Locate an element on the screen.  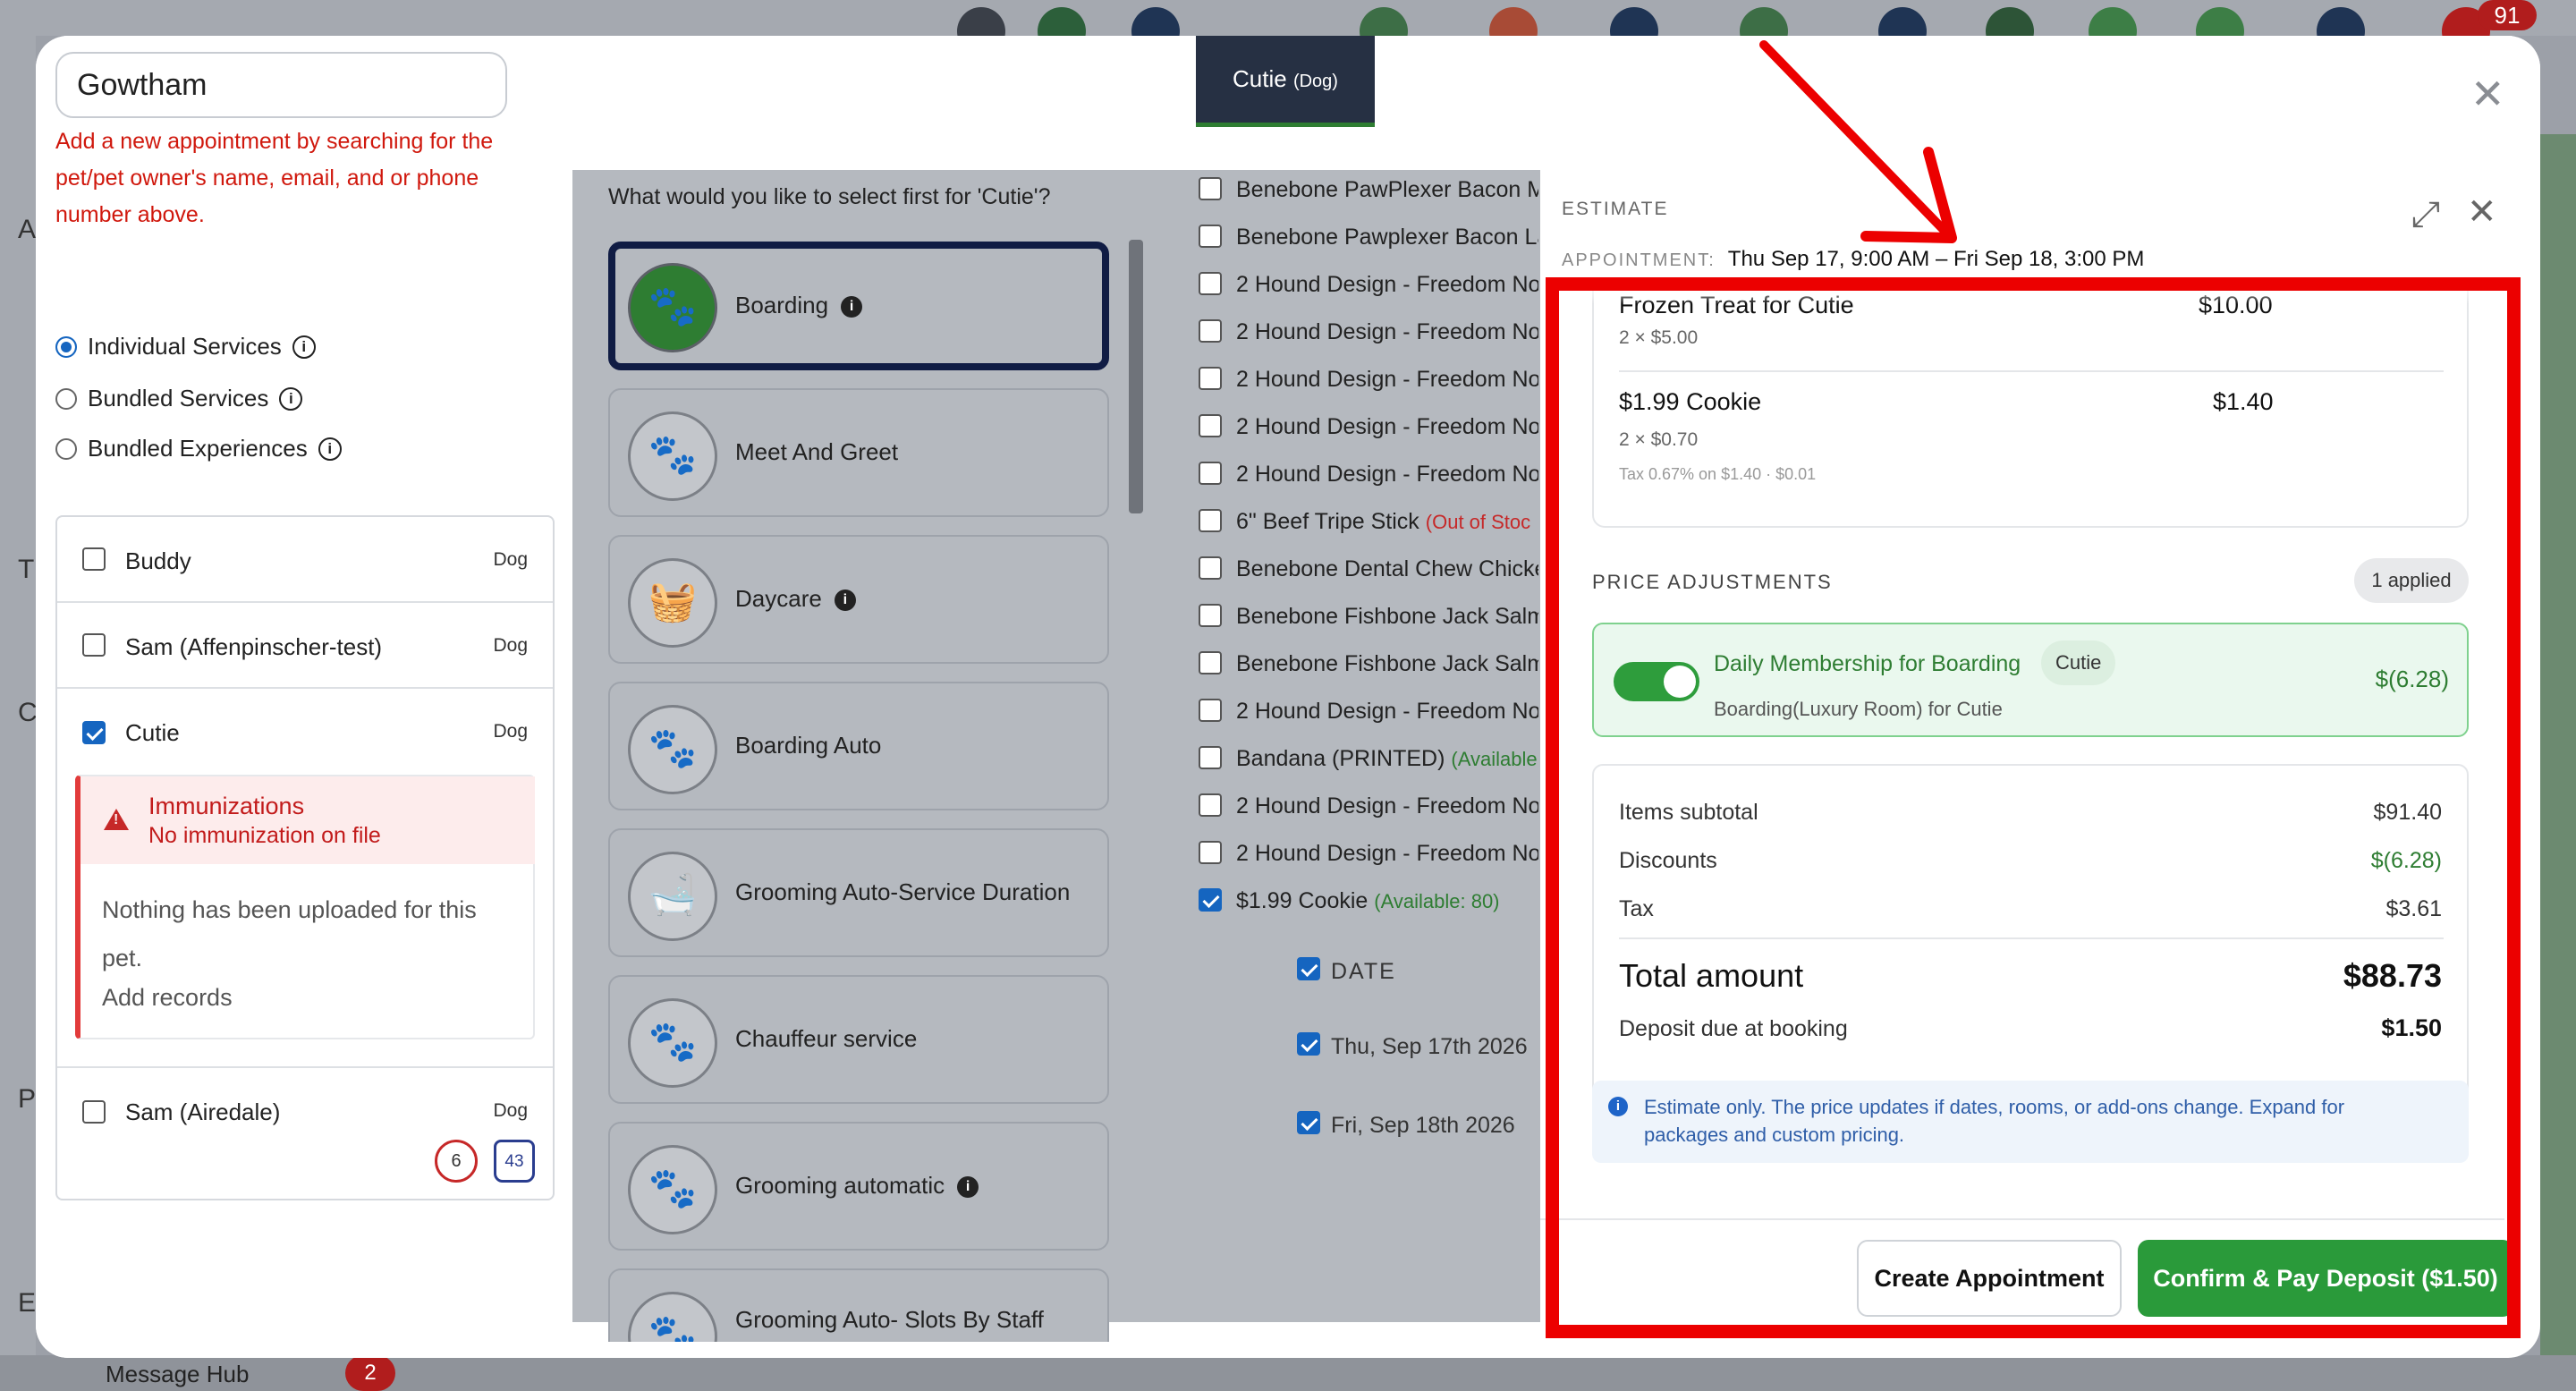
background-right-strip is located at coordinates (2558, 762).